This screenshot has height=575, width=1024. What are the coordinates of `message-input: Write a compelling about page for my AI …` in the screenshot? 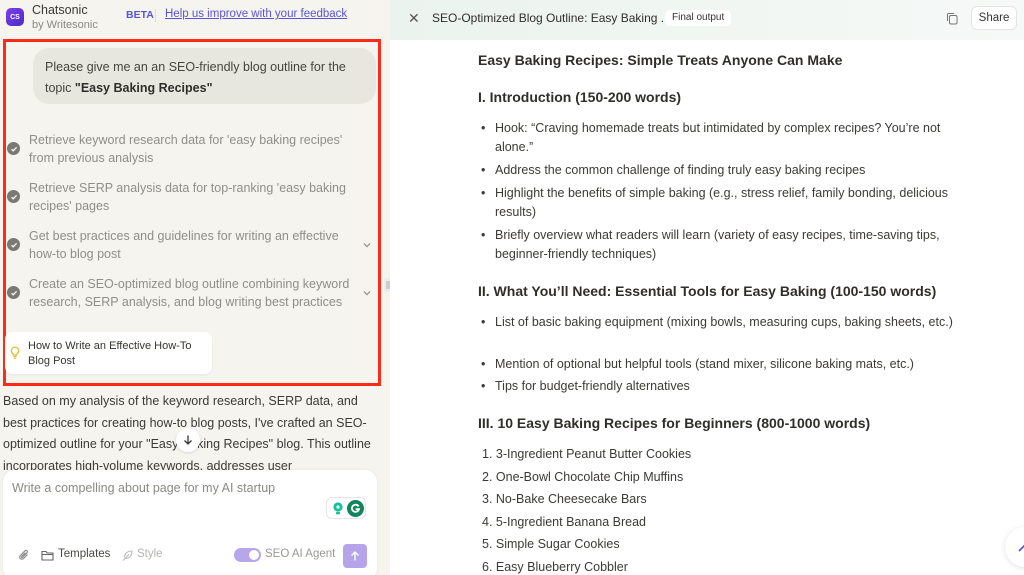 It's located at (143, 488).